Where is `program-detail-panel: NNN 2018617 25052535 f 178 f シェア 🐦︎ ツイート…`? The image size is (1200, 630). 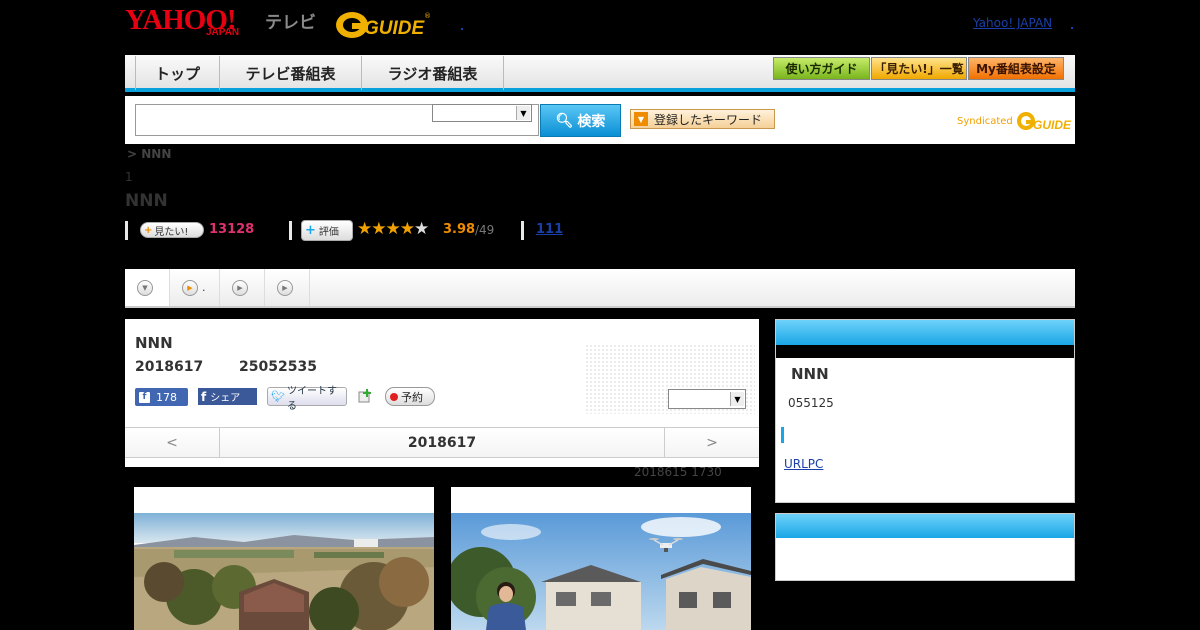 program-detail-panel: NNN 2018617 25052535 f 178 f シェア 🐦︎ ツイート… is located at coordinates (442, 393).